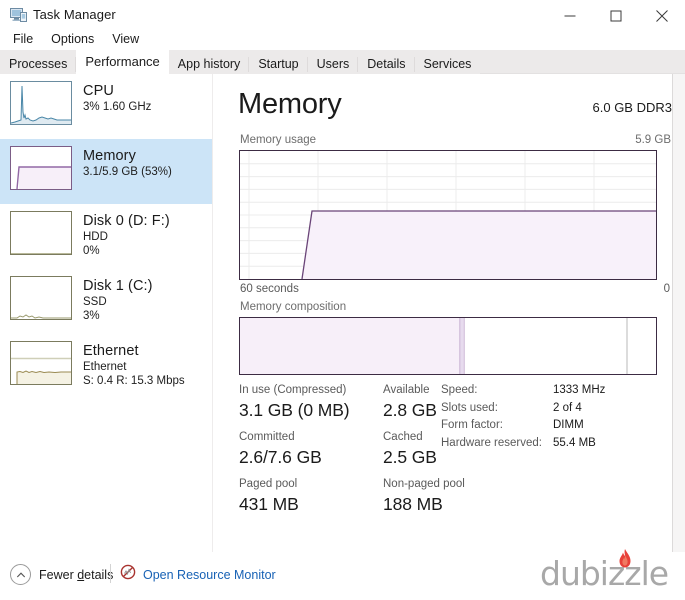  Describe the element at coordinates (278, 64) in the screenshot. I see `tab-startup: Startup` at that location.